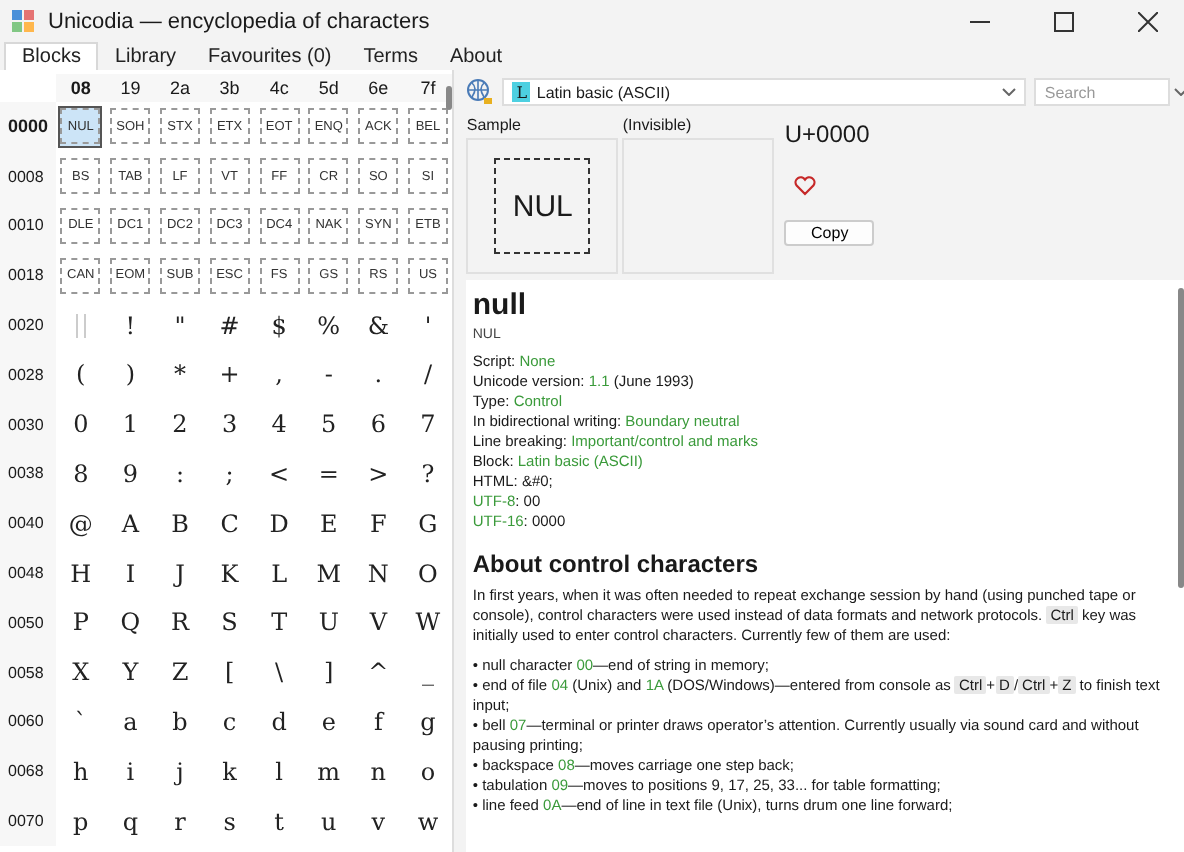  Describe the element at coordinates (427, 473) in the screenshot. I see `char-cell: ?` at that location.